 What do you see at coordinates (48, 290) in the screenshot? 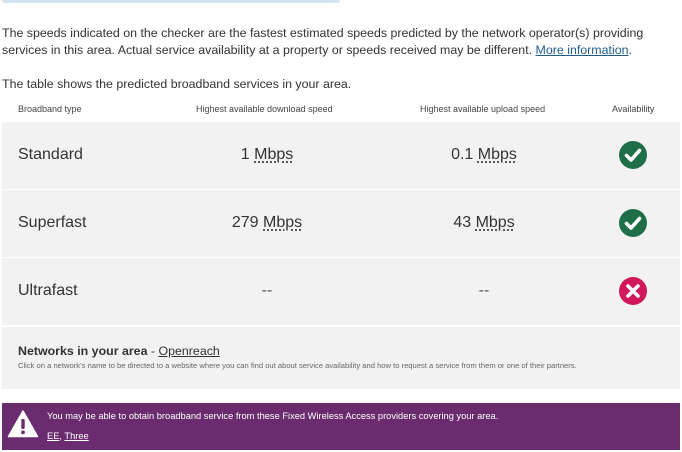
I see `broadband-type: Ultrafast` at bounding box center [48, 290].